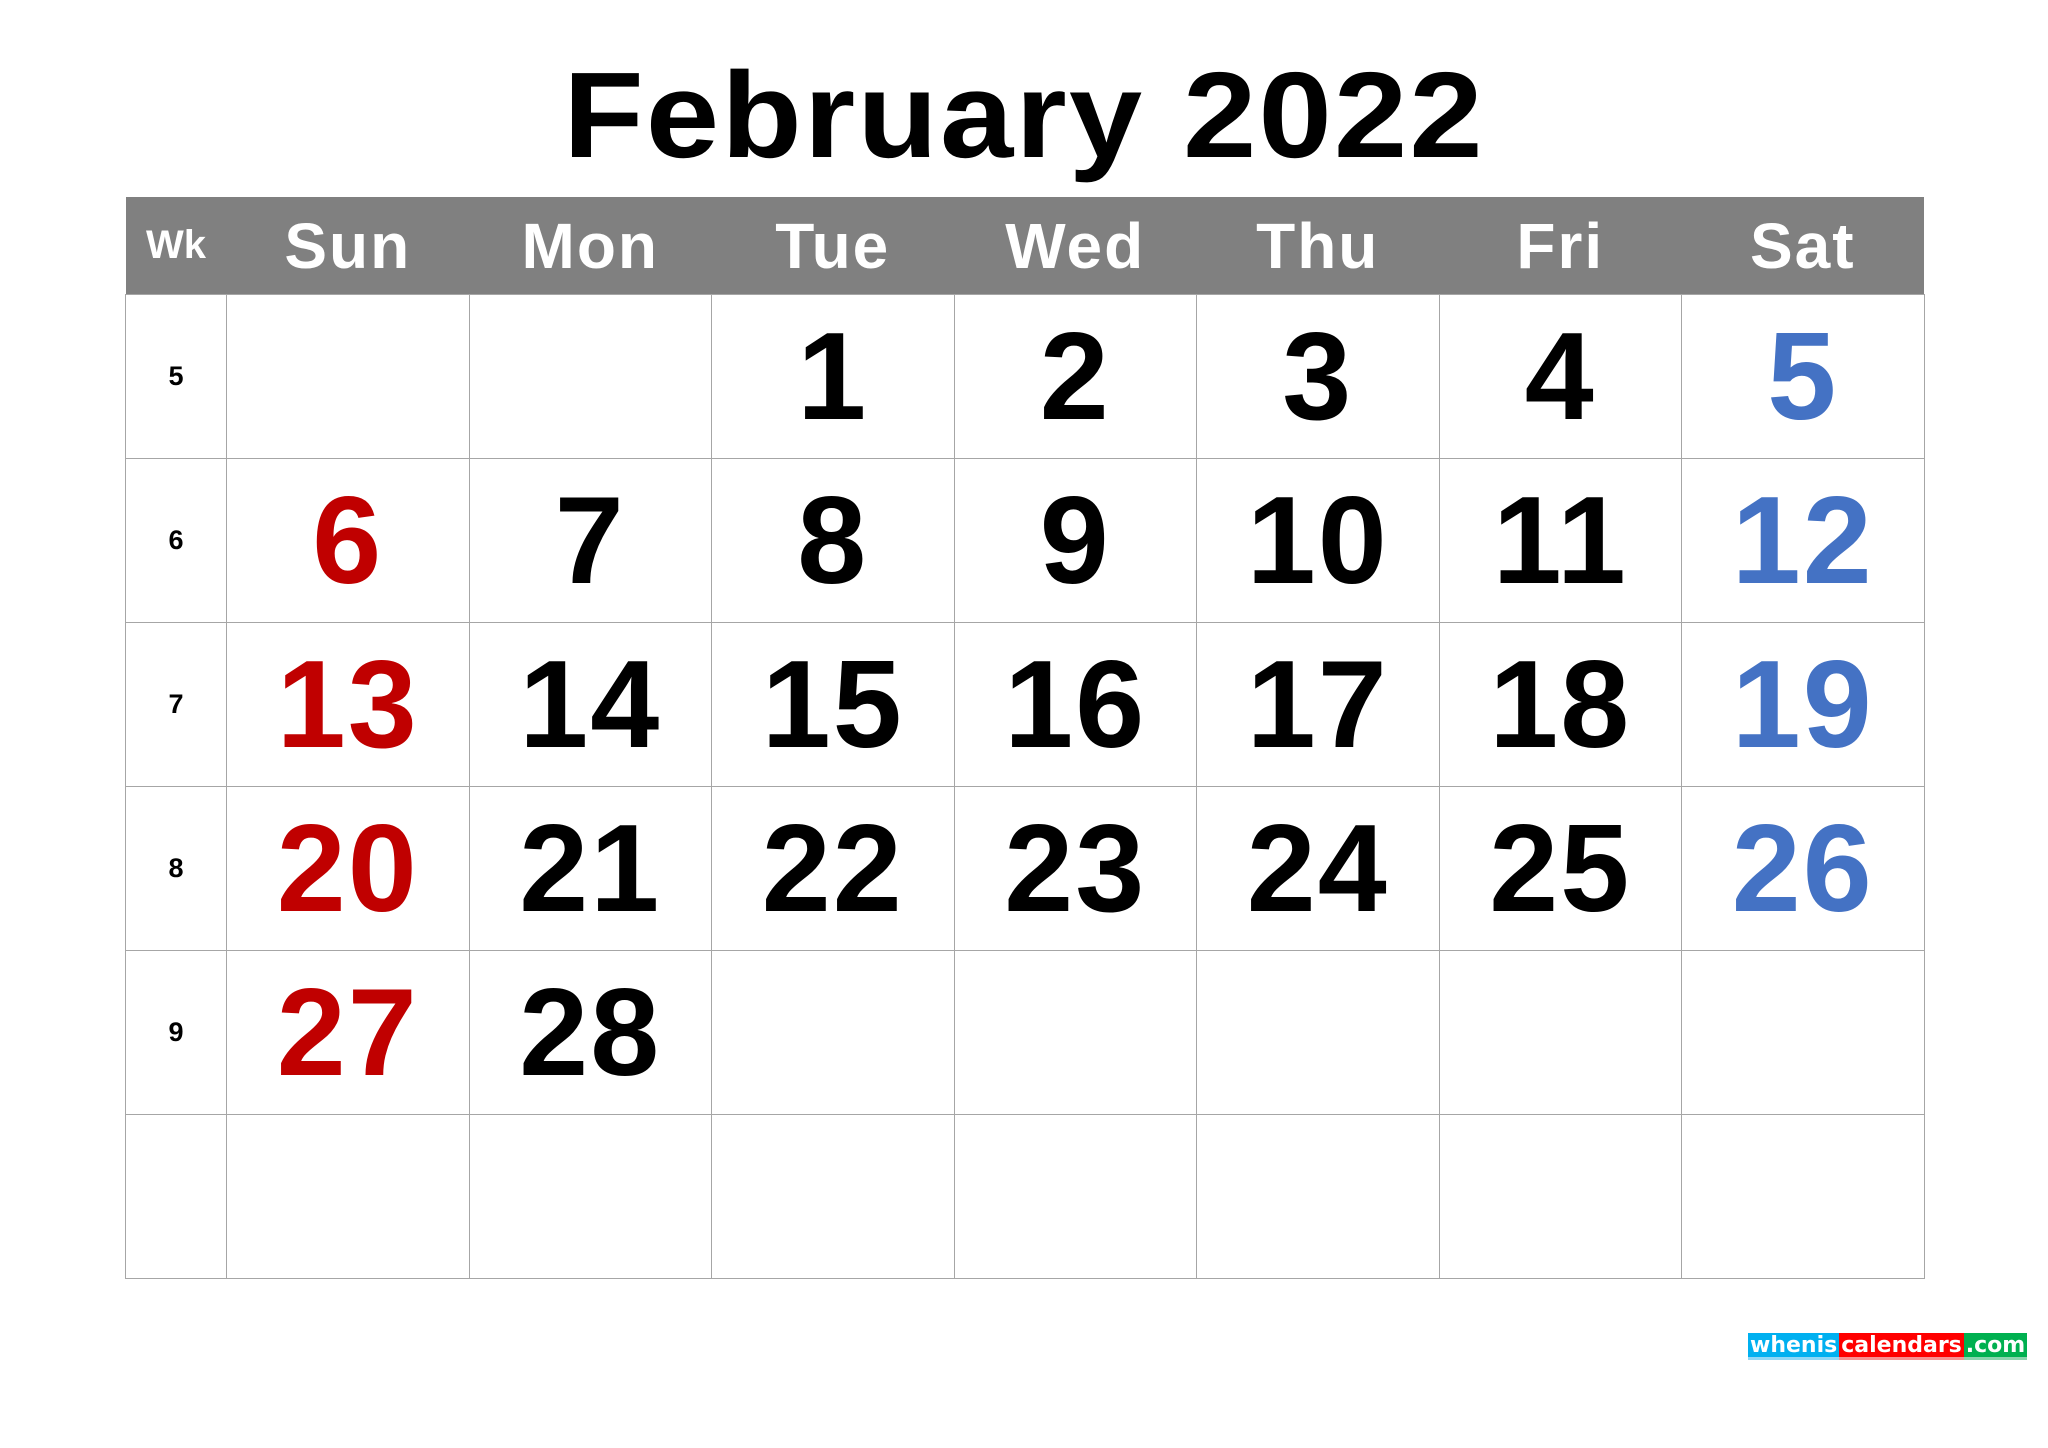  What do you see at coordinates (1075, 376) in the screenshot?
I see `day-cell-wed: 2` at bounding box center [1075, 376].